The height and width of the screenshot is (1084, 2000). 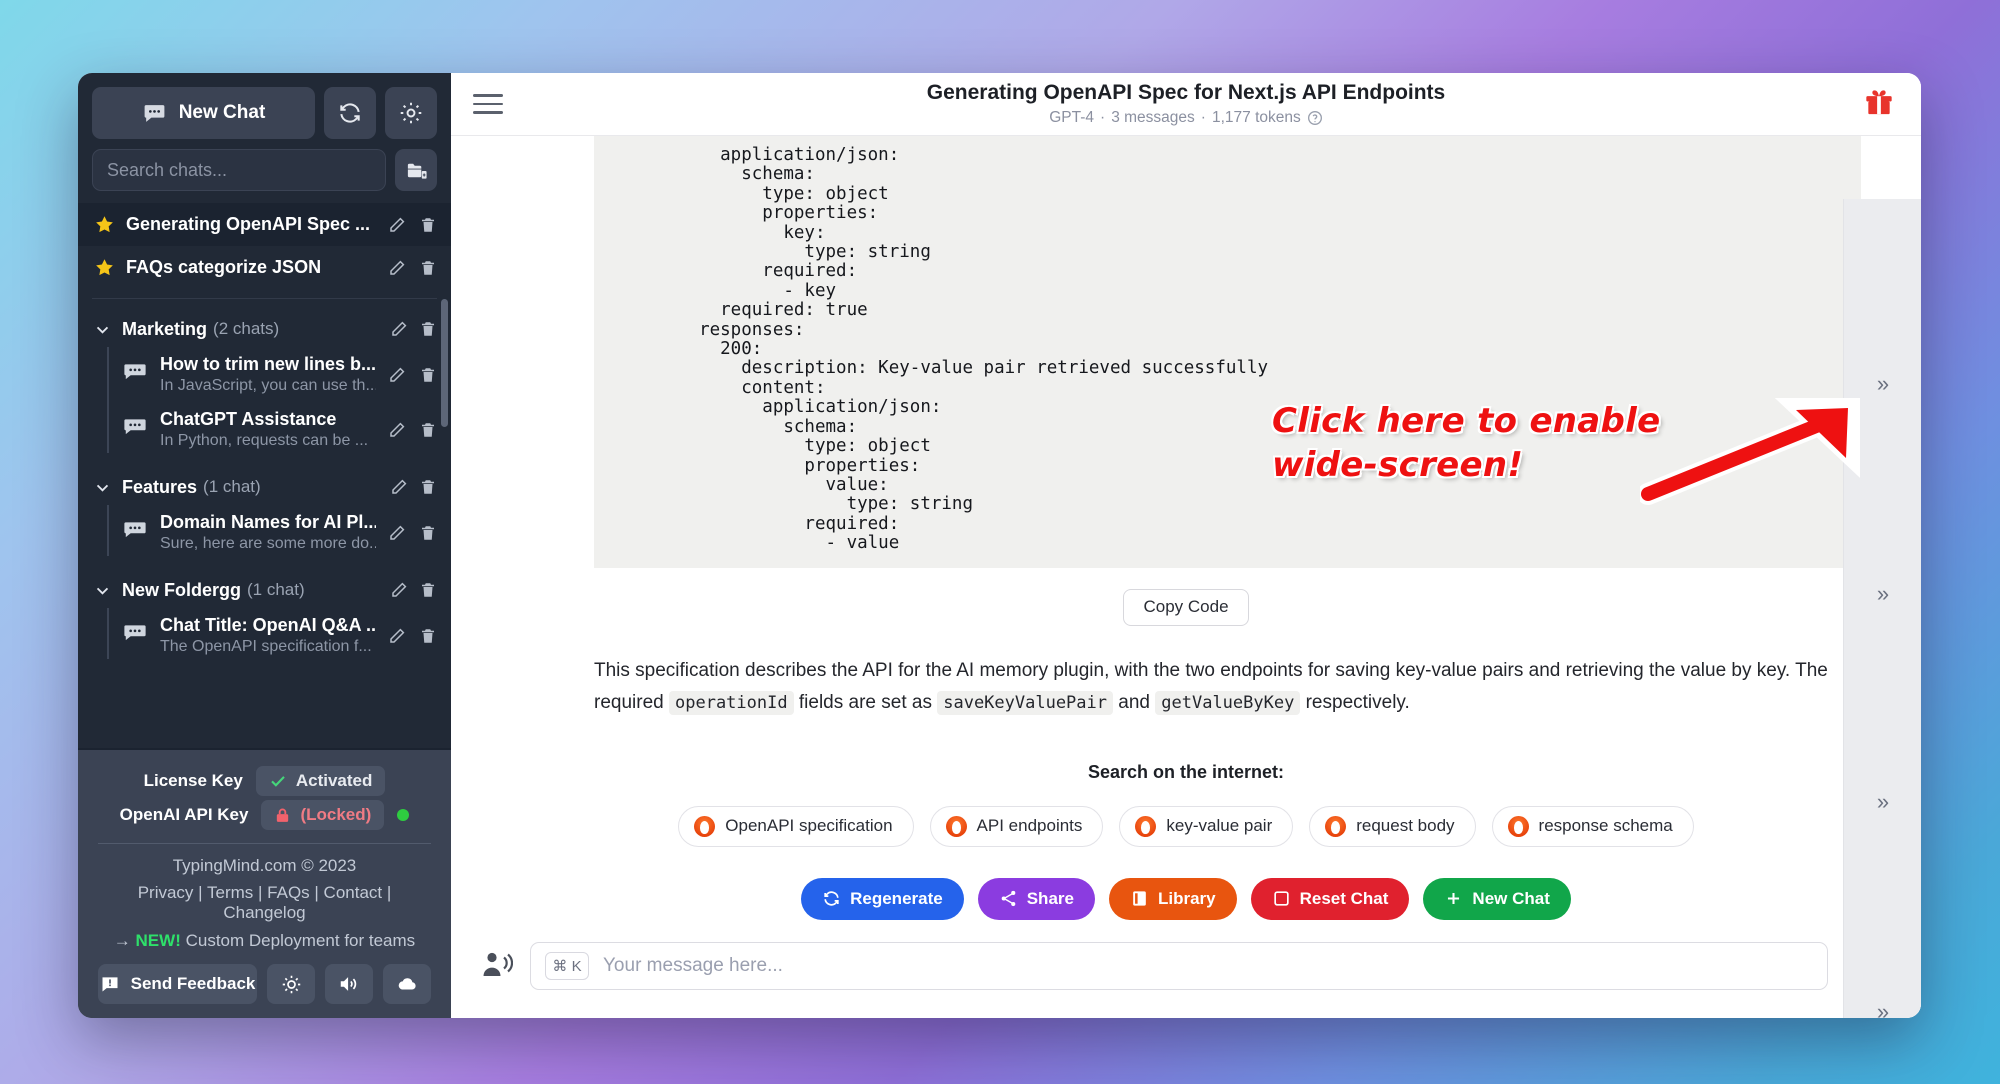 I want to click on action-button-new-chat: New Chat, so click(x=1497, y=898).